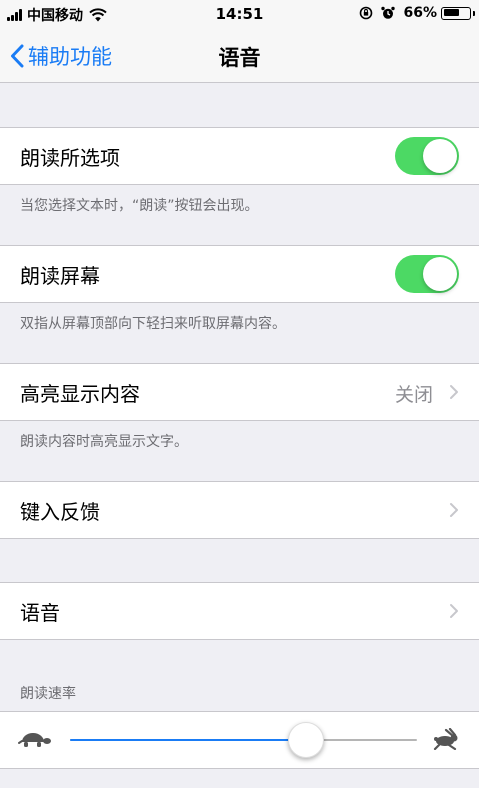  Describe the element at coordinates (427, 274) in the screenshot. I see `speak-screen-toggle` at that location.